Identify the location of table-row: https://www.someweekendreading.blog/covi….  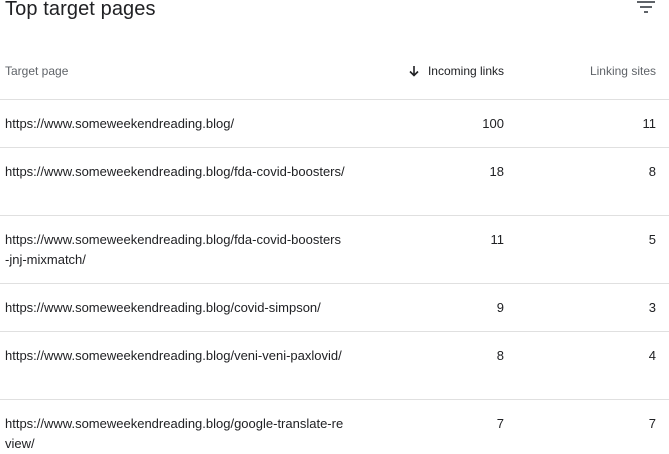
(334, 308).